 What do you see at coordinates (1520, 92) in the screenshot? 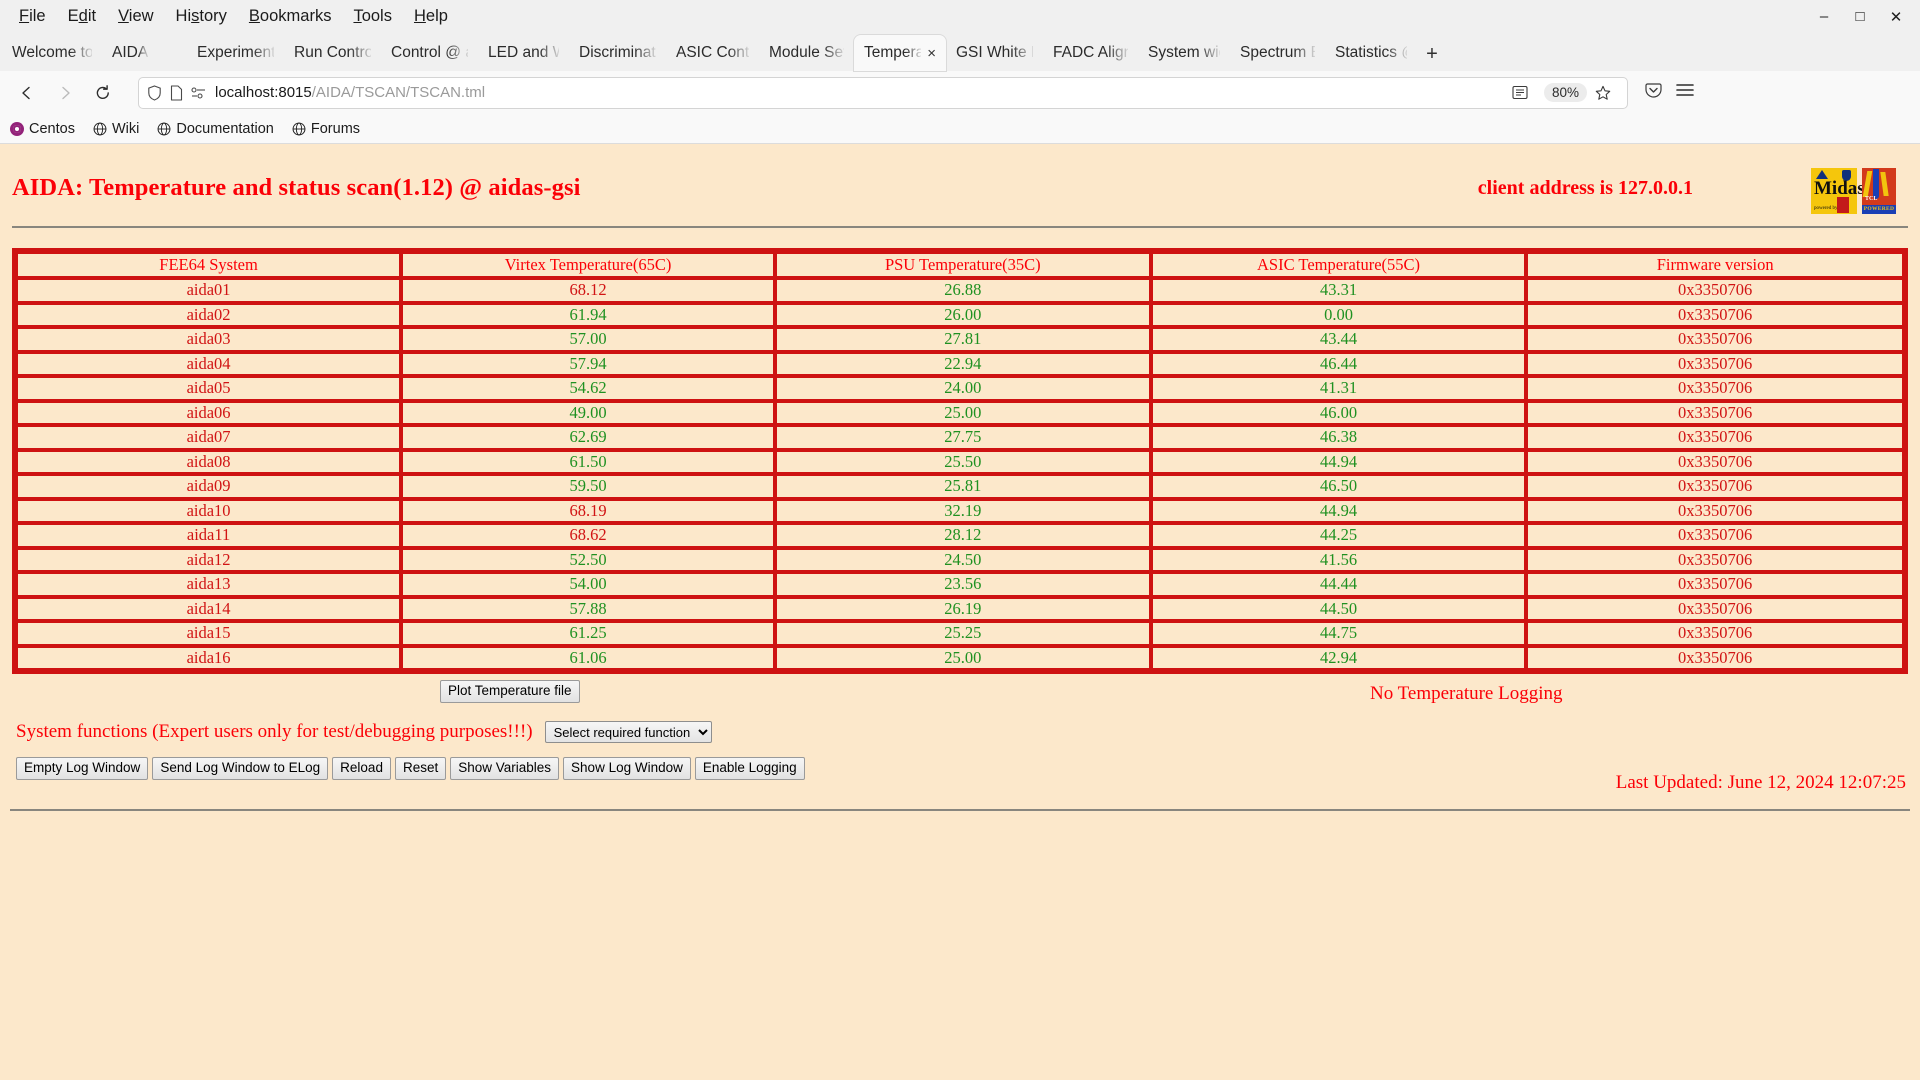
I see `reader-mode-icon` at bounding box center [1520, 92].